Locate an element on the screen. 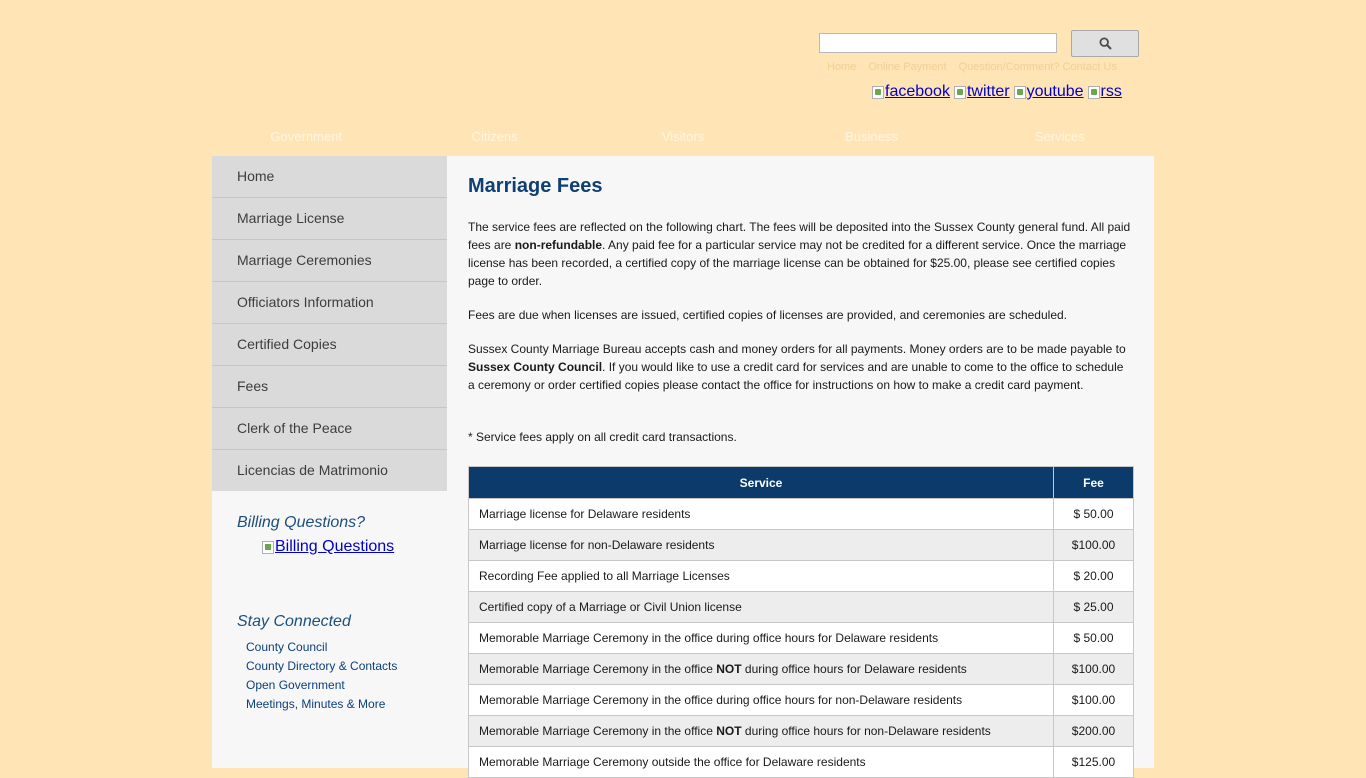 This screenshot has height=778, width=1366. sidebar-item-certified-copies: Certified Copies is located at coordinates (329, 345).